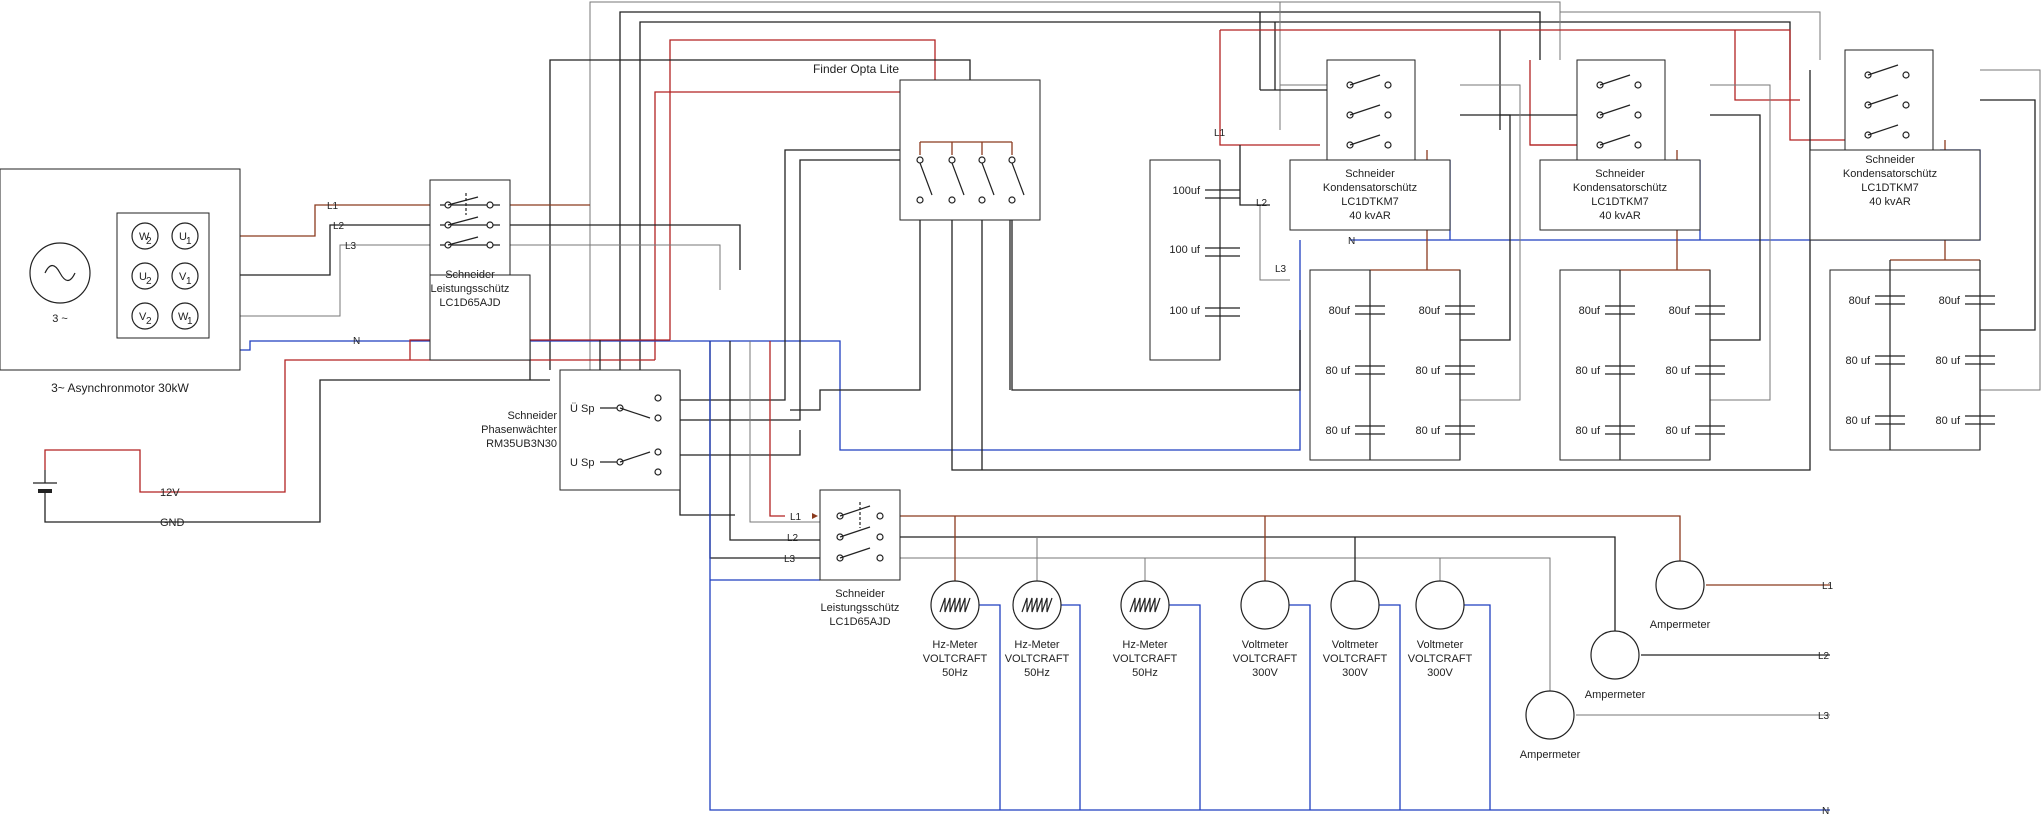 This screenshot has width=2042, height=815. Describe the element at coordinates (339, 226) in the screenshot. I see `label-l2: L2` at that location.